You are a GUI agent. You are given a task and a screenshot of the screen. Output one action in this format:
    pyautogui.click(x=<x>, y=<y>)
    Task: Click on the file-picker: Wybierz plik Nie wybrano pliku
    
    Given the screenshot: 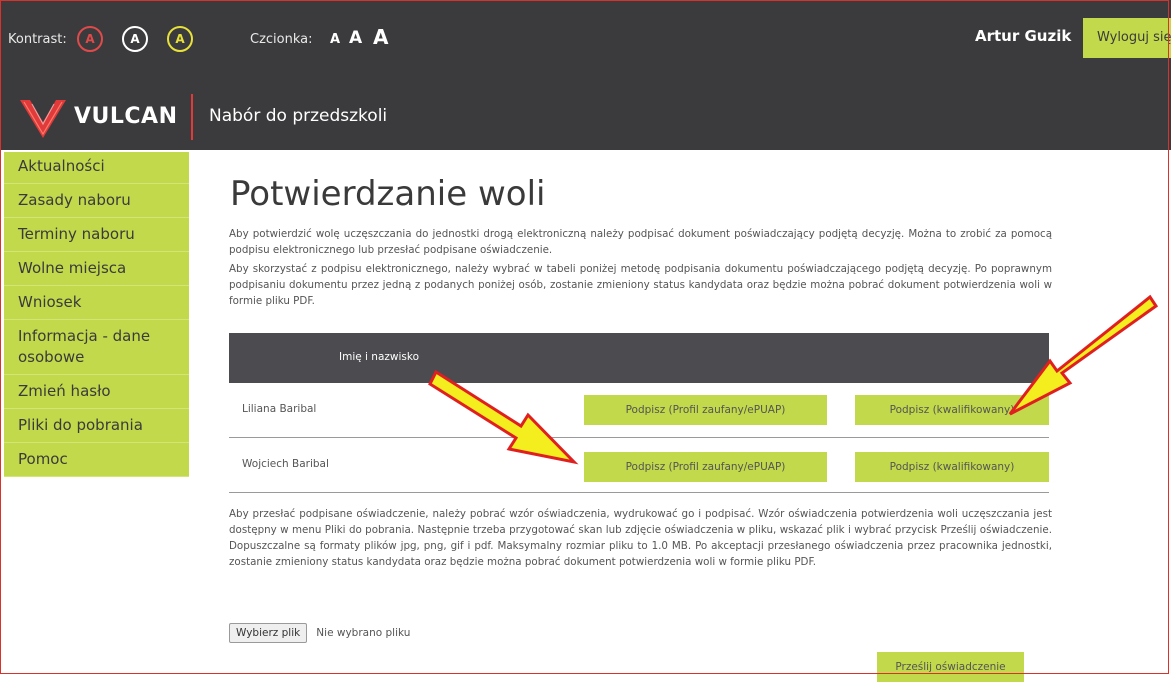 What is the action you would take?
    pyautogui.click(x=319, y=632)
    